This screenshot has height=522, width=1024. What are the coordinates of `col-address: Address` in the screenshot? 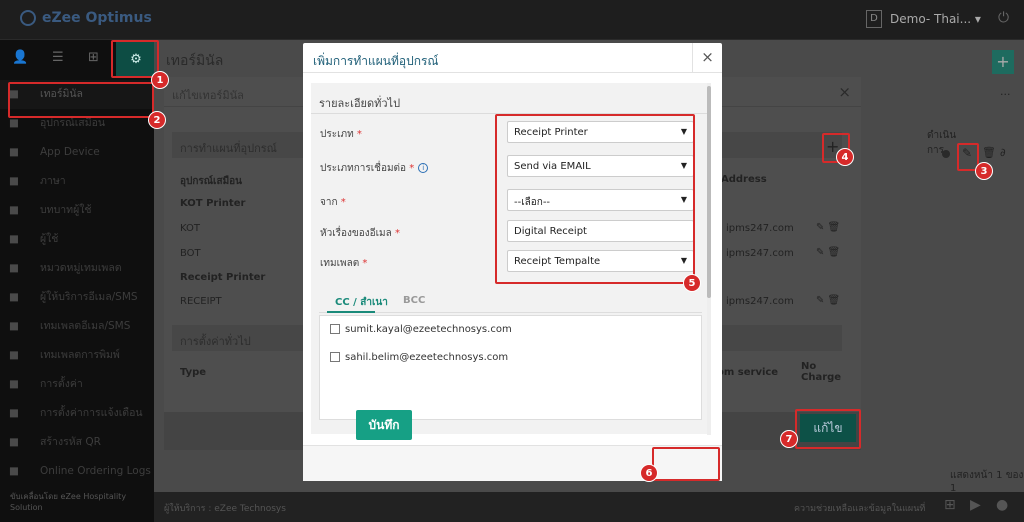 It's located at (744, 179).